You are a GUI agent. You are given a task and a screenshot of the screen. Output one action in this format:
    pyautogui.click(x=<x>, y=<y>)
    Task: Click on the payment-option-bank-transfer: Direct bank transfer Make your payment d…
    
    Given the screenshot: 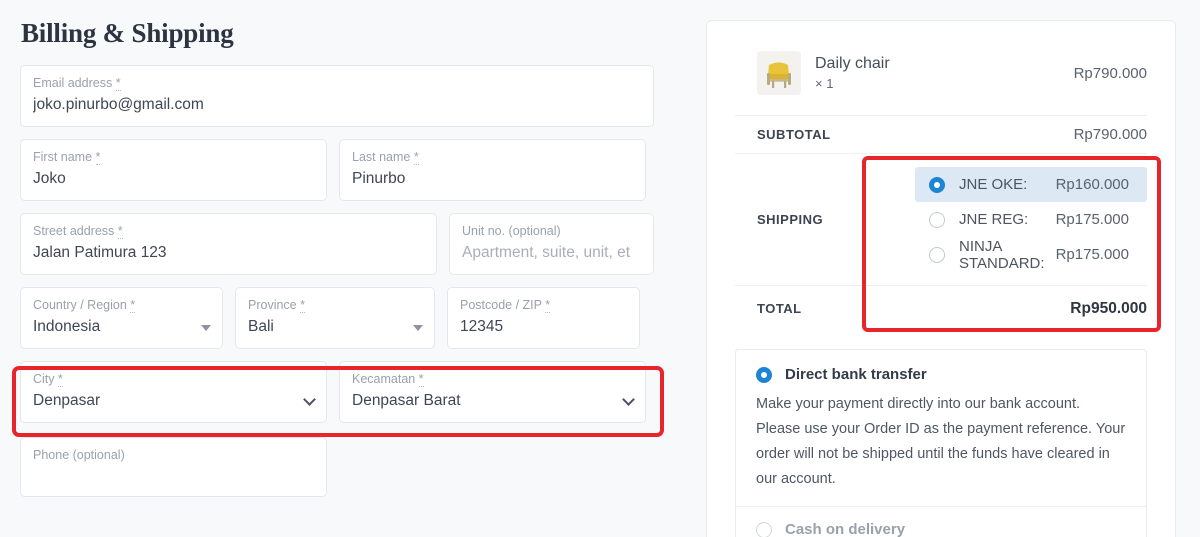 What is the action you would take?
    pyautogui.click(x=941, y=428)
    